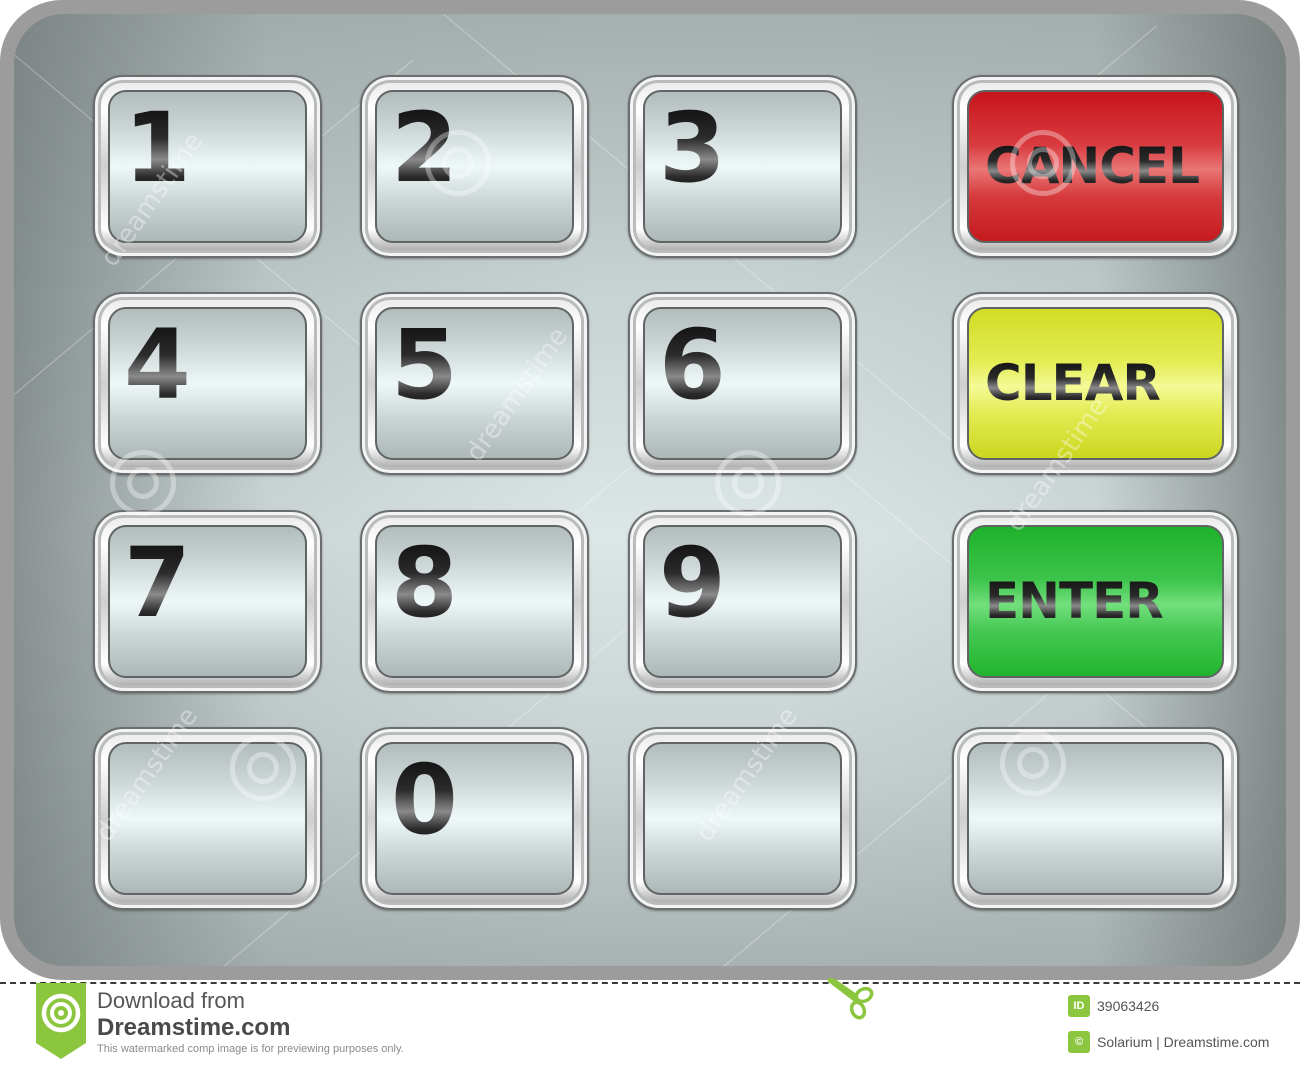 This screenshot has height=1070, width=1300. I want to click on key-face: 8, so click(474, 601).